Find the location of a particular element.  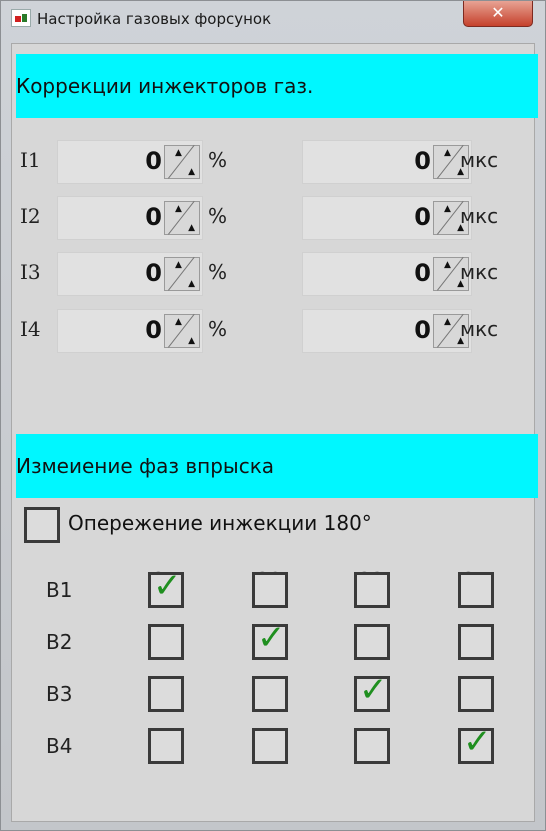

advance-180-label: Опережение инжекции 180° is located at coordinates (220, 523).